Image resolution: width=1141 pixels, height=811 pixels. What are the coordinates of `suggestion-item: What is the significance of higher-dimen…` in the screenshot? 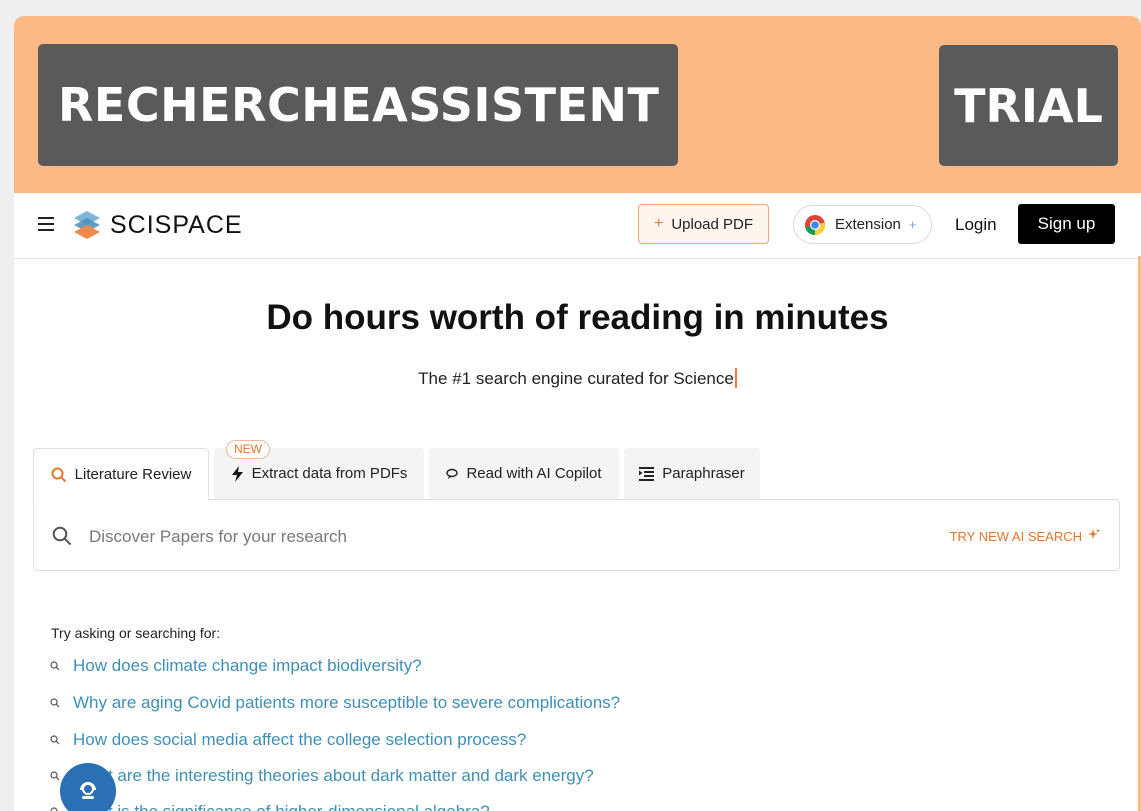 It's located at (270, 806).